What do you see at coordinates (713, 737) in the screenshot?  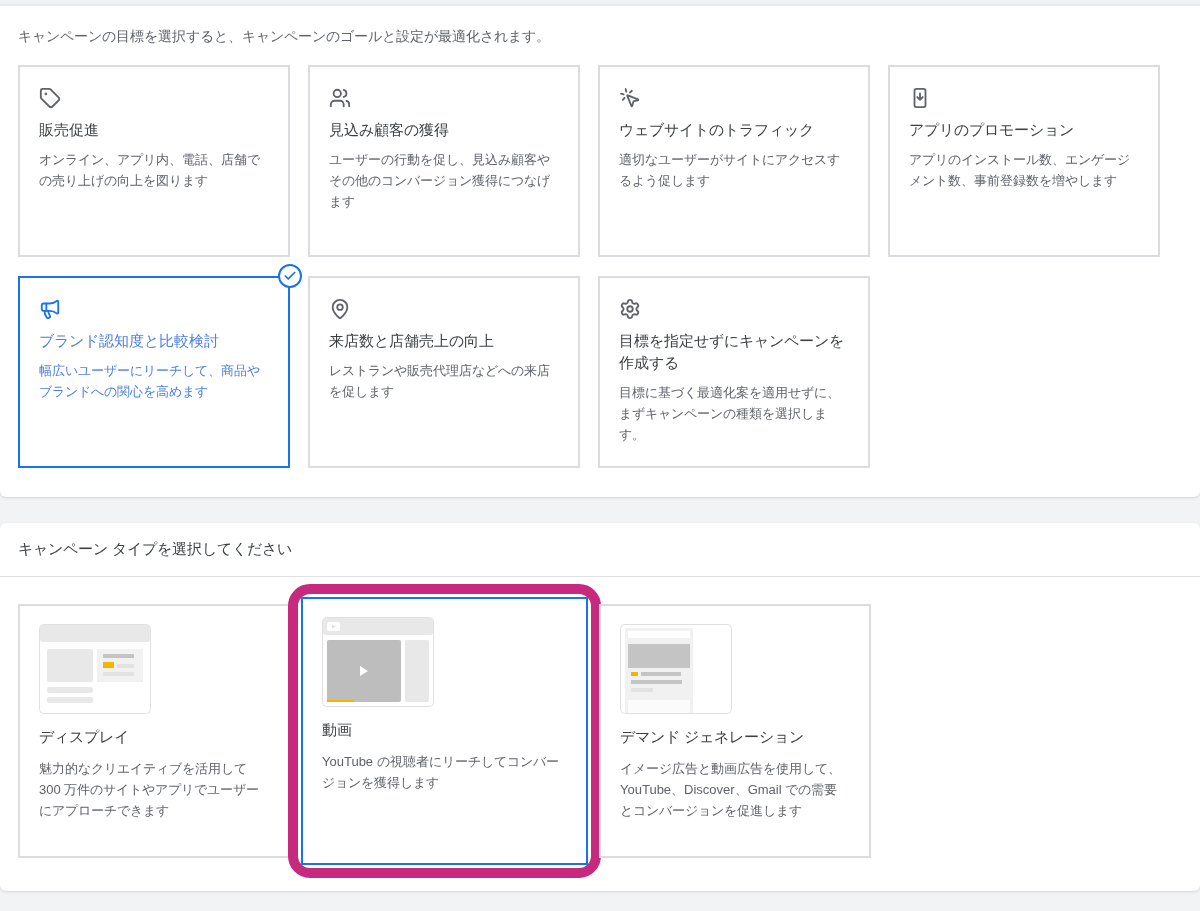 I see `type-title: デマンド ジェネレーション` at bounding box center [713, 737].